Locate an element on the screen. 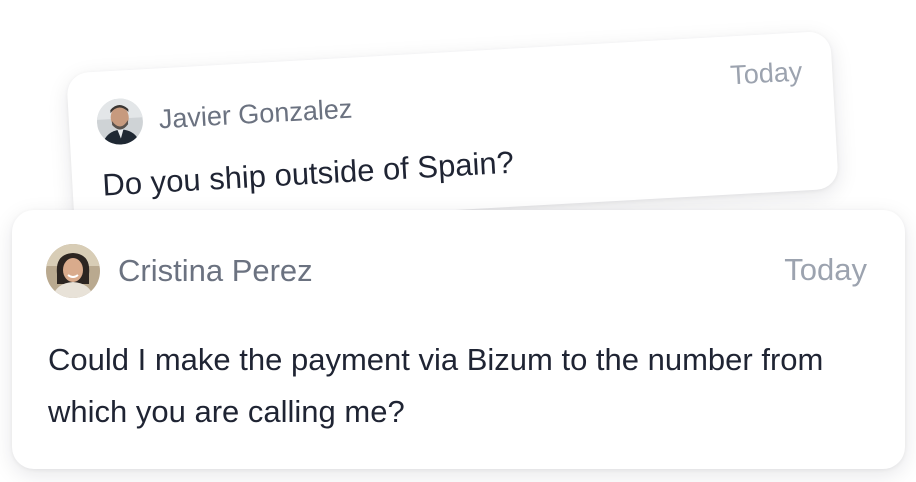 Image resolution: width=916 pixels, height=482 pixels. avatar-woman-icon is located at coordinates (73, 271).